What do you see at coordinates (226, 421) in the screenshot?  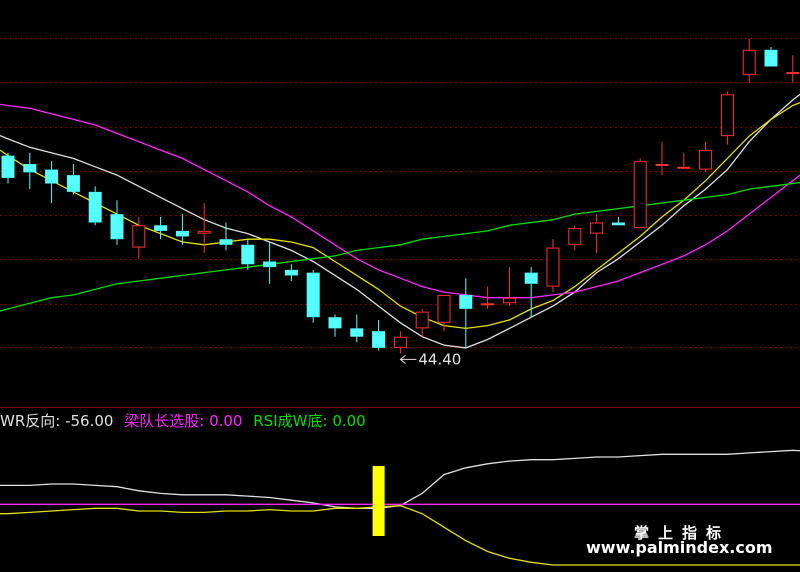 I see `lk-value: 0.00` at bounding box center [226, 421].